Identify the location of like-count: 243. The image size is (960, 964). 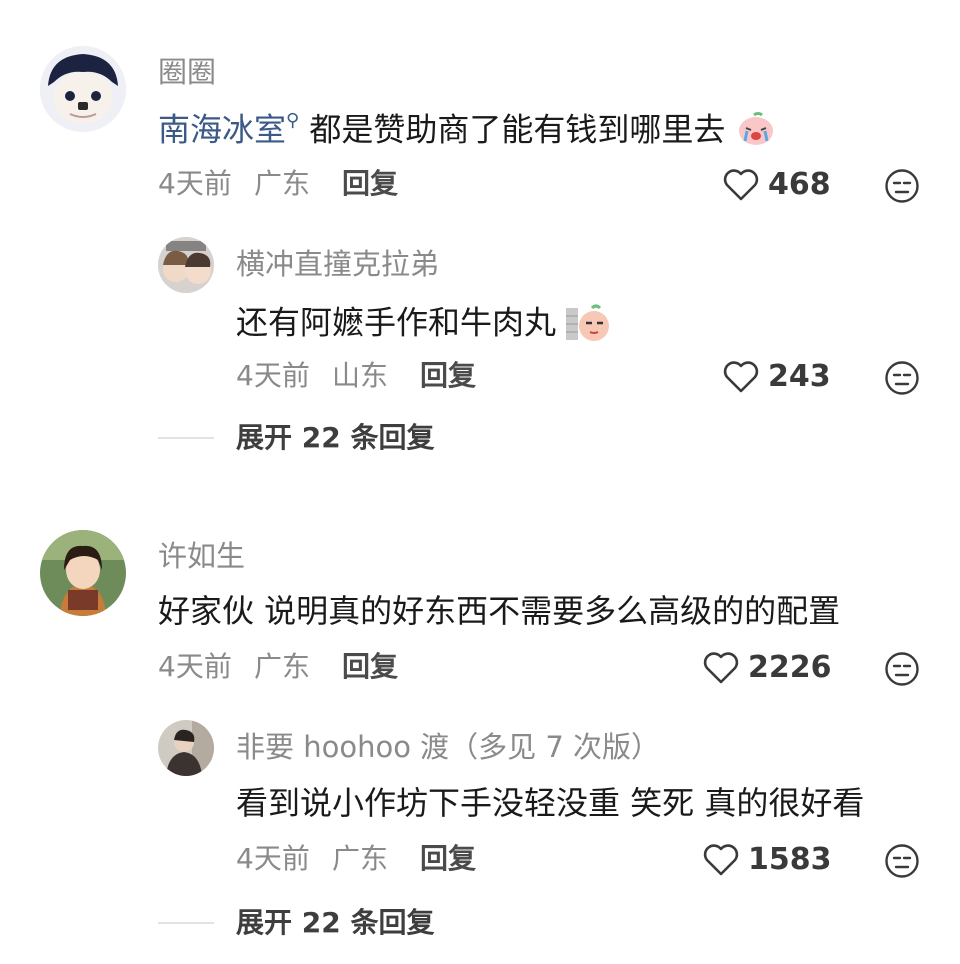
(799, 376).